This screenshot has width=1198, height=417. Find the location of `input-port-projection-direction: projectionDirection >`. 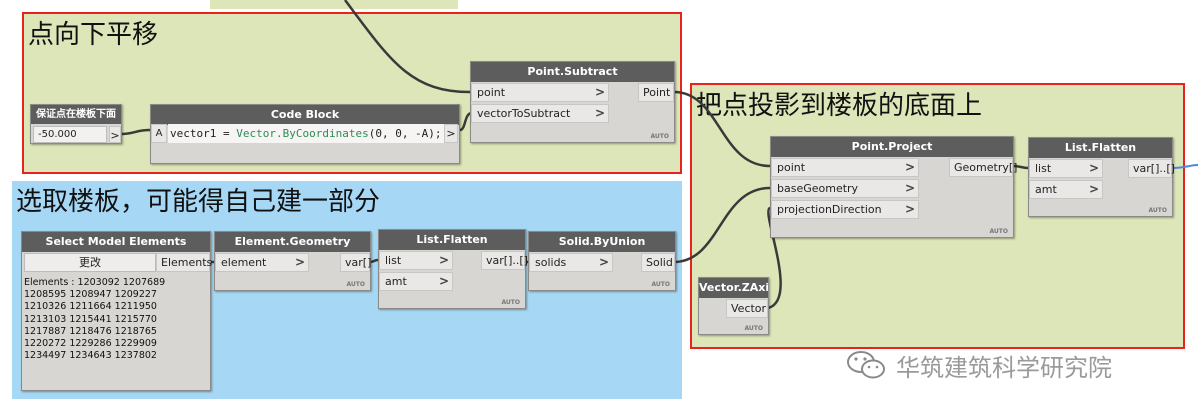

input-port-projection-direction: projectionDirection > is located at coordinates (845, 209).